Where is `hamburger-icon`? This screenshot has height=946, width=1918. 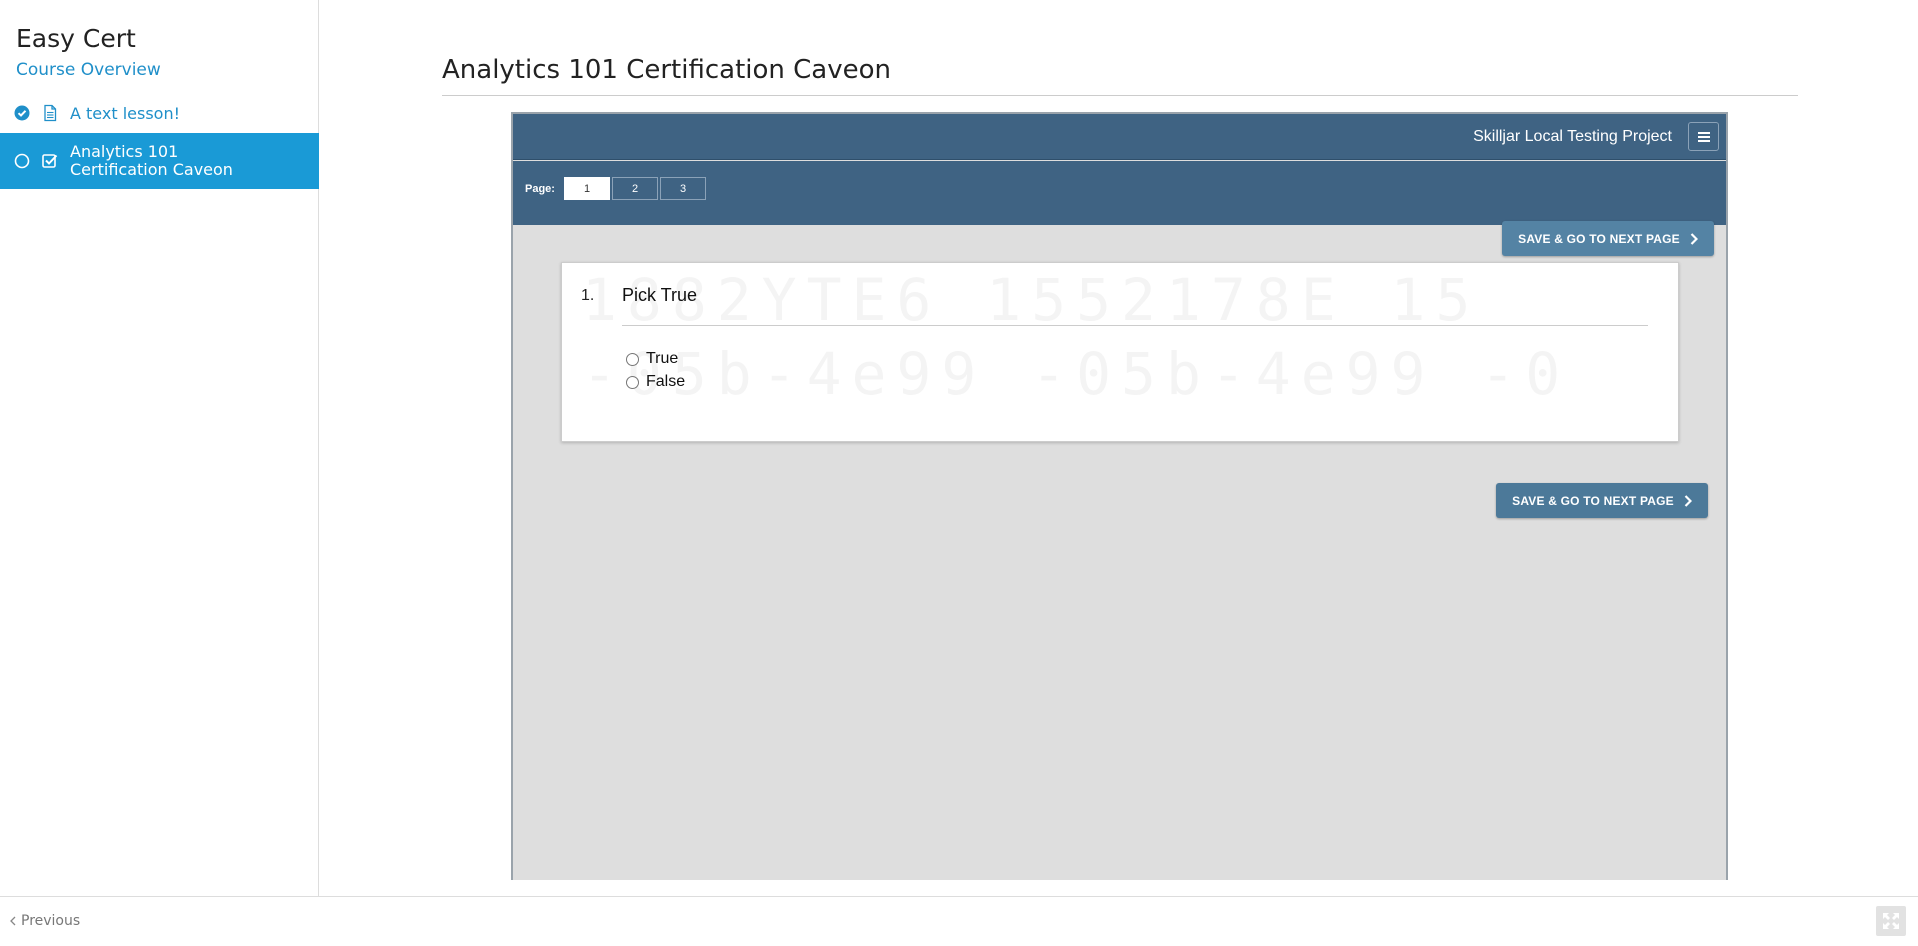 hamburger-icon is located at coordinates (1703, 136).